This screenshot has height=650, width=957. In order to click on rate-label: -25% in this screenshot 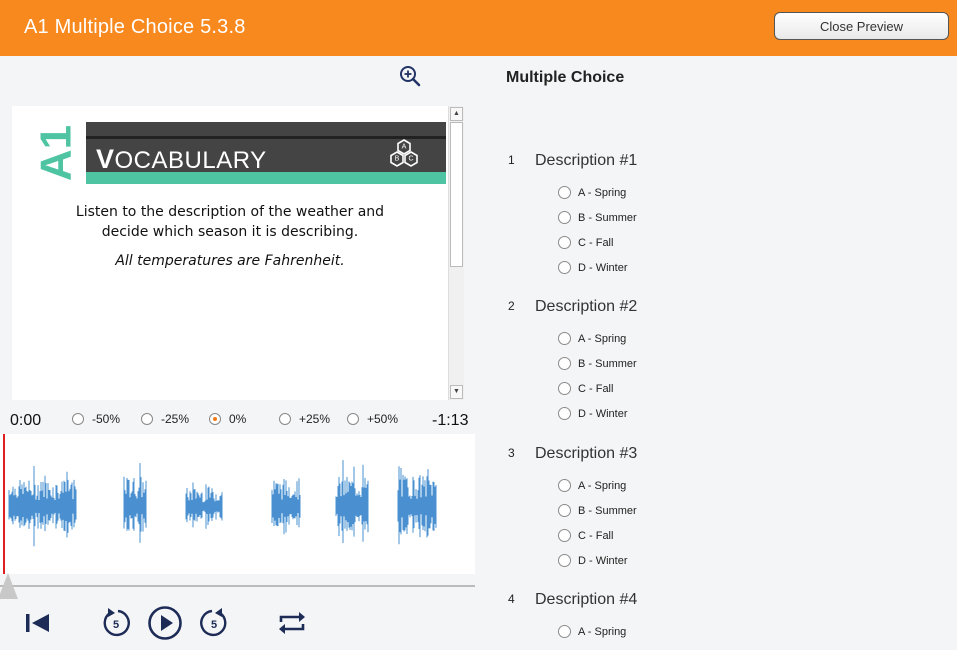, I will do `click(175, 419)`.